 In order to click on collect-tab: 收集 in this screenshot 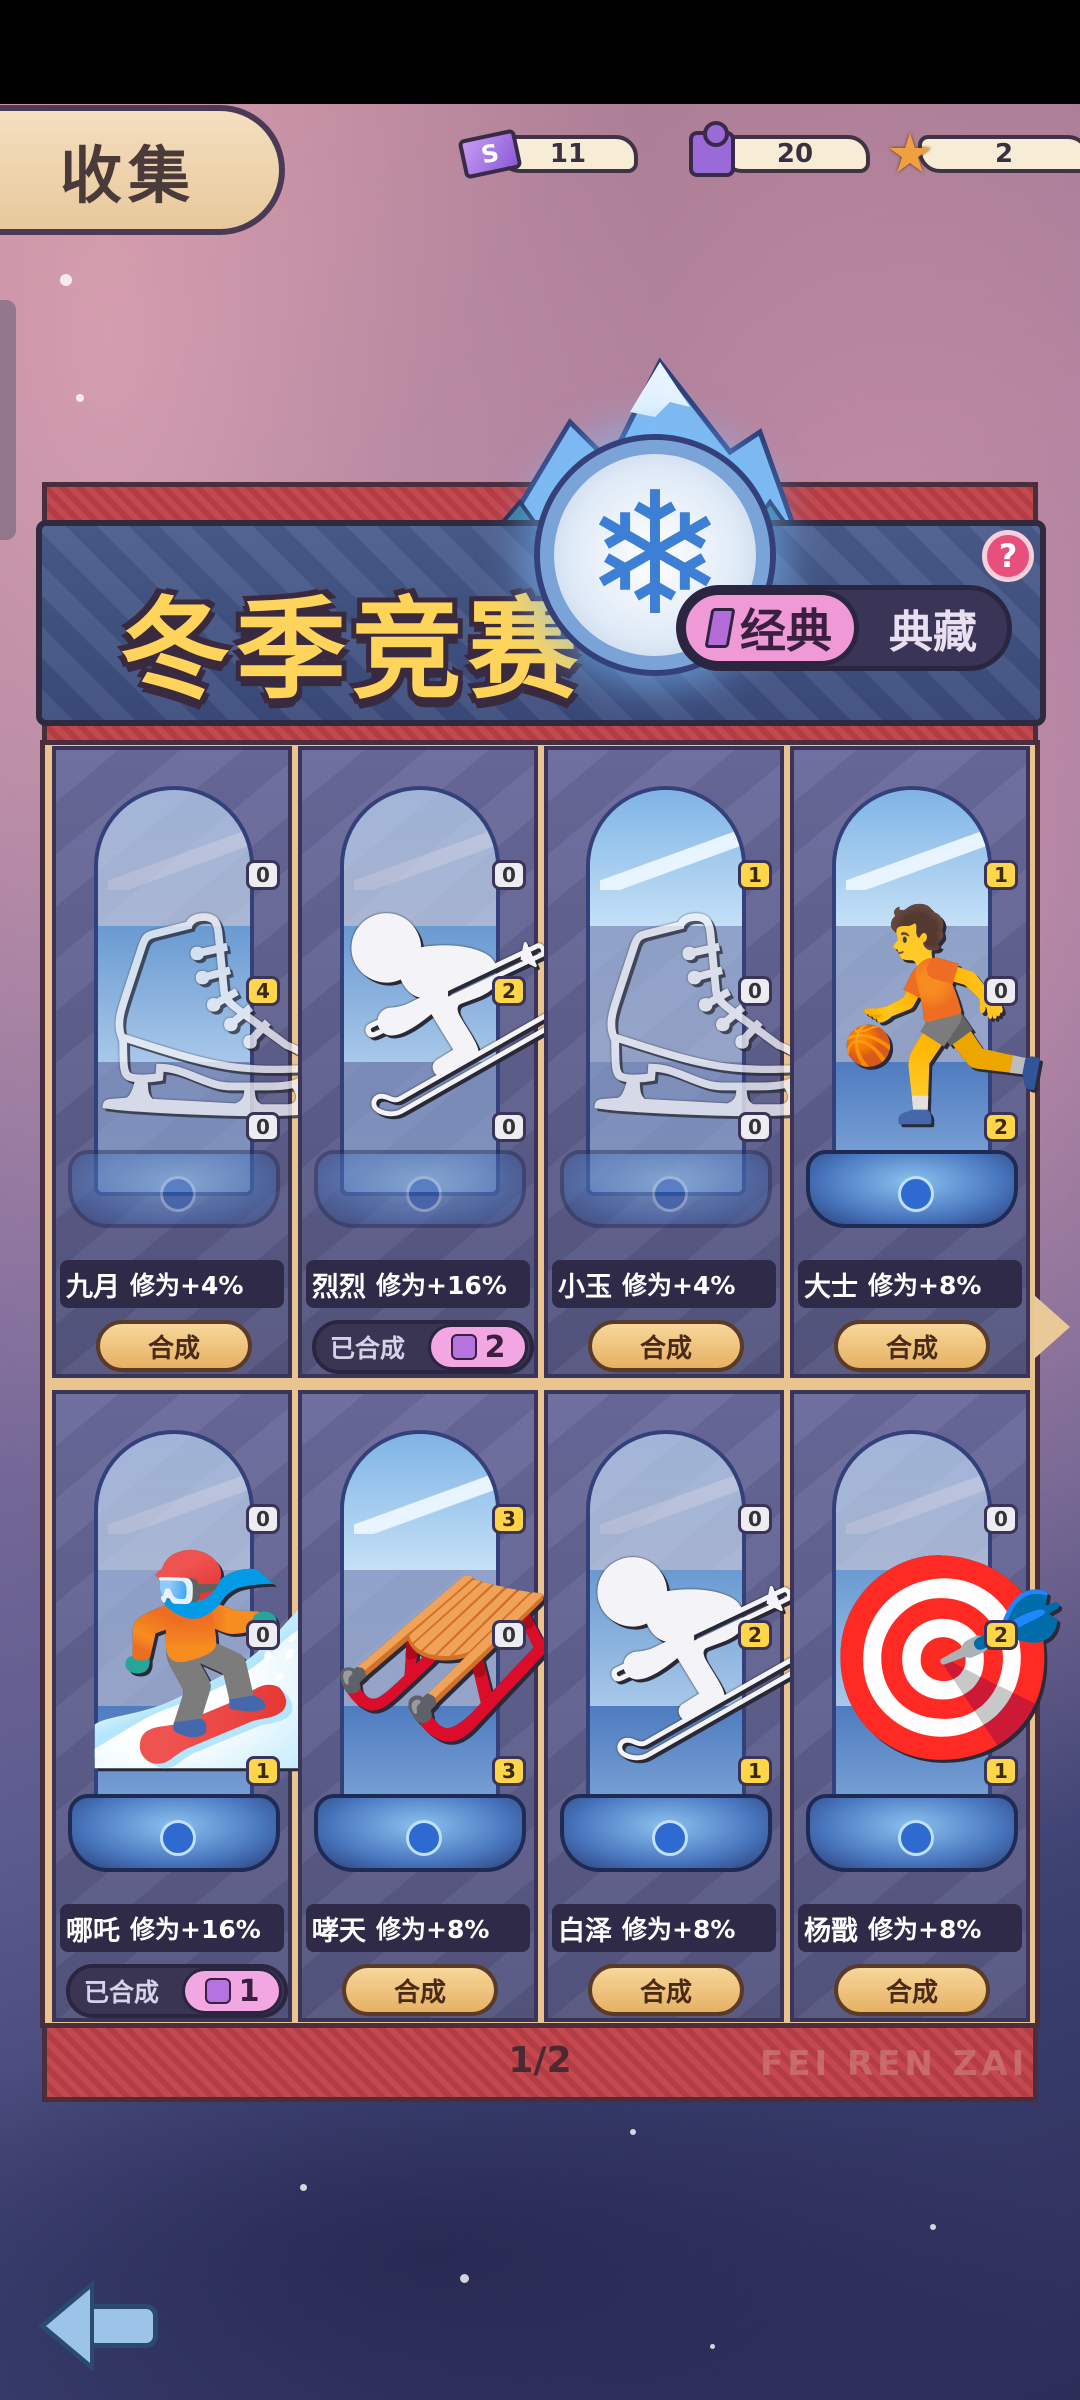, I will do `click(142, 170)`.